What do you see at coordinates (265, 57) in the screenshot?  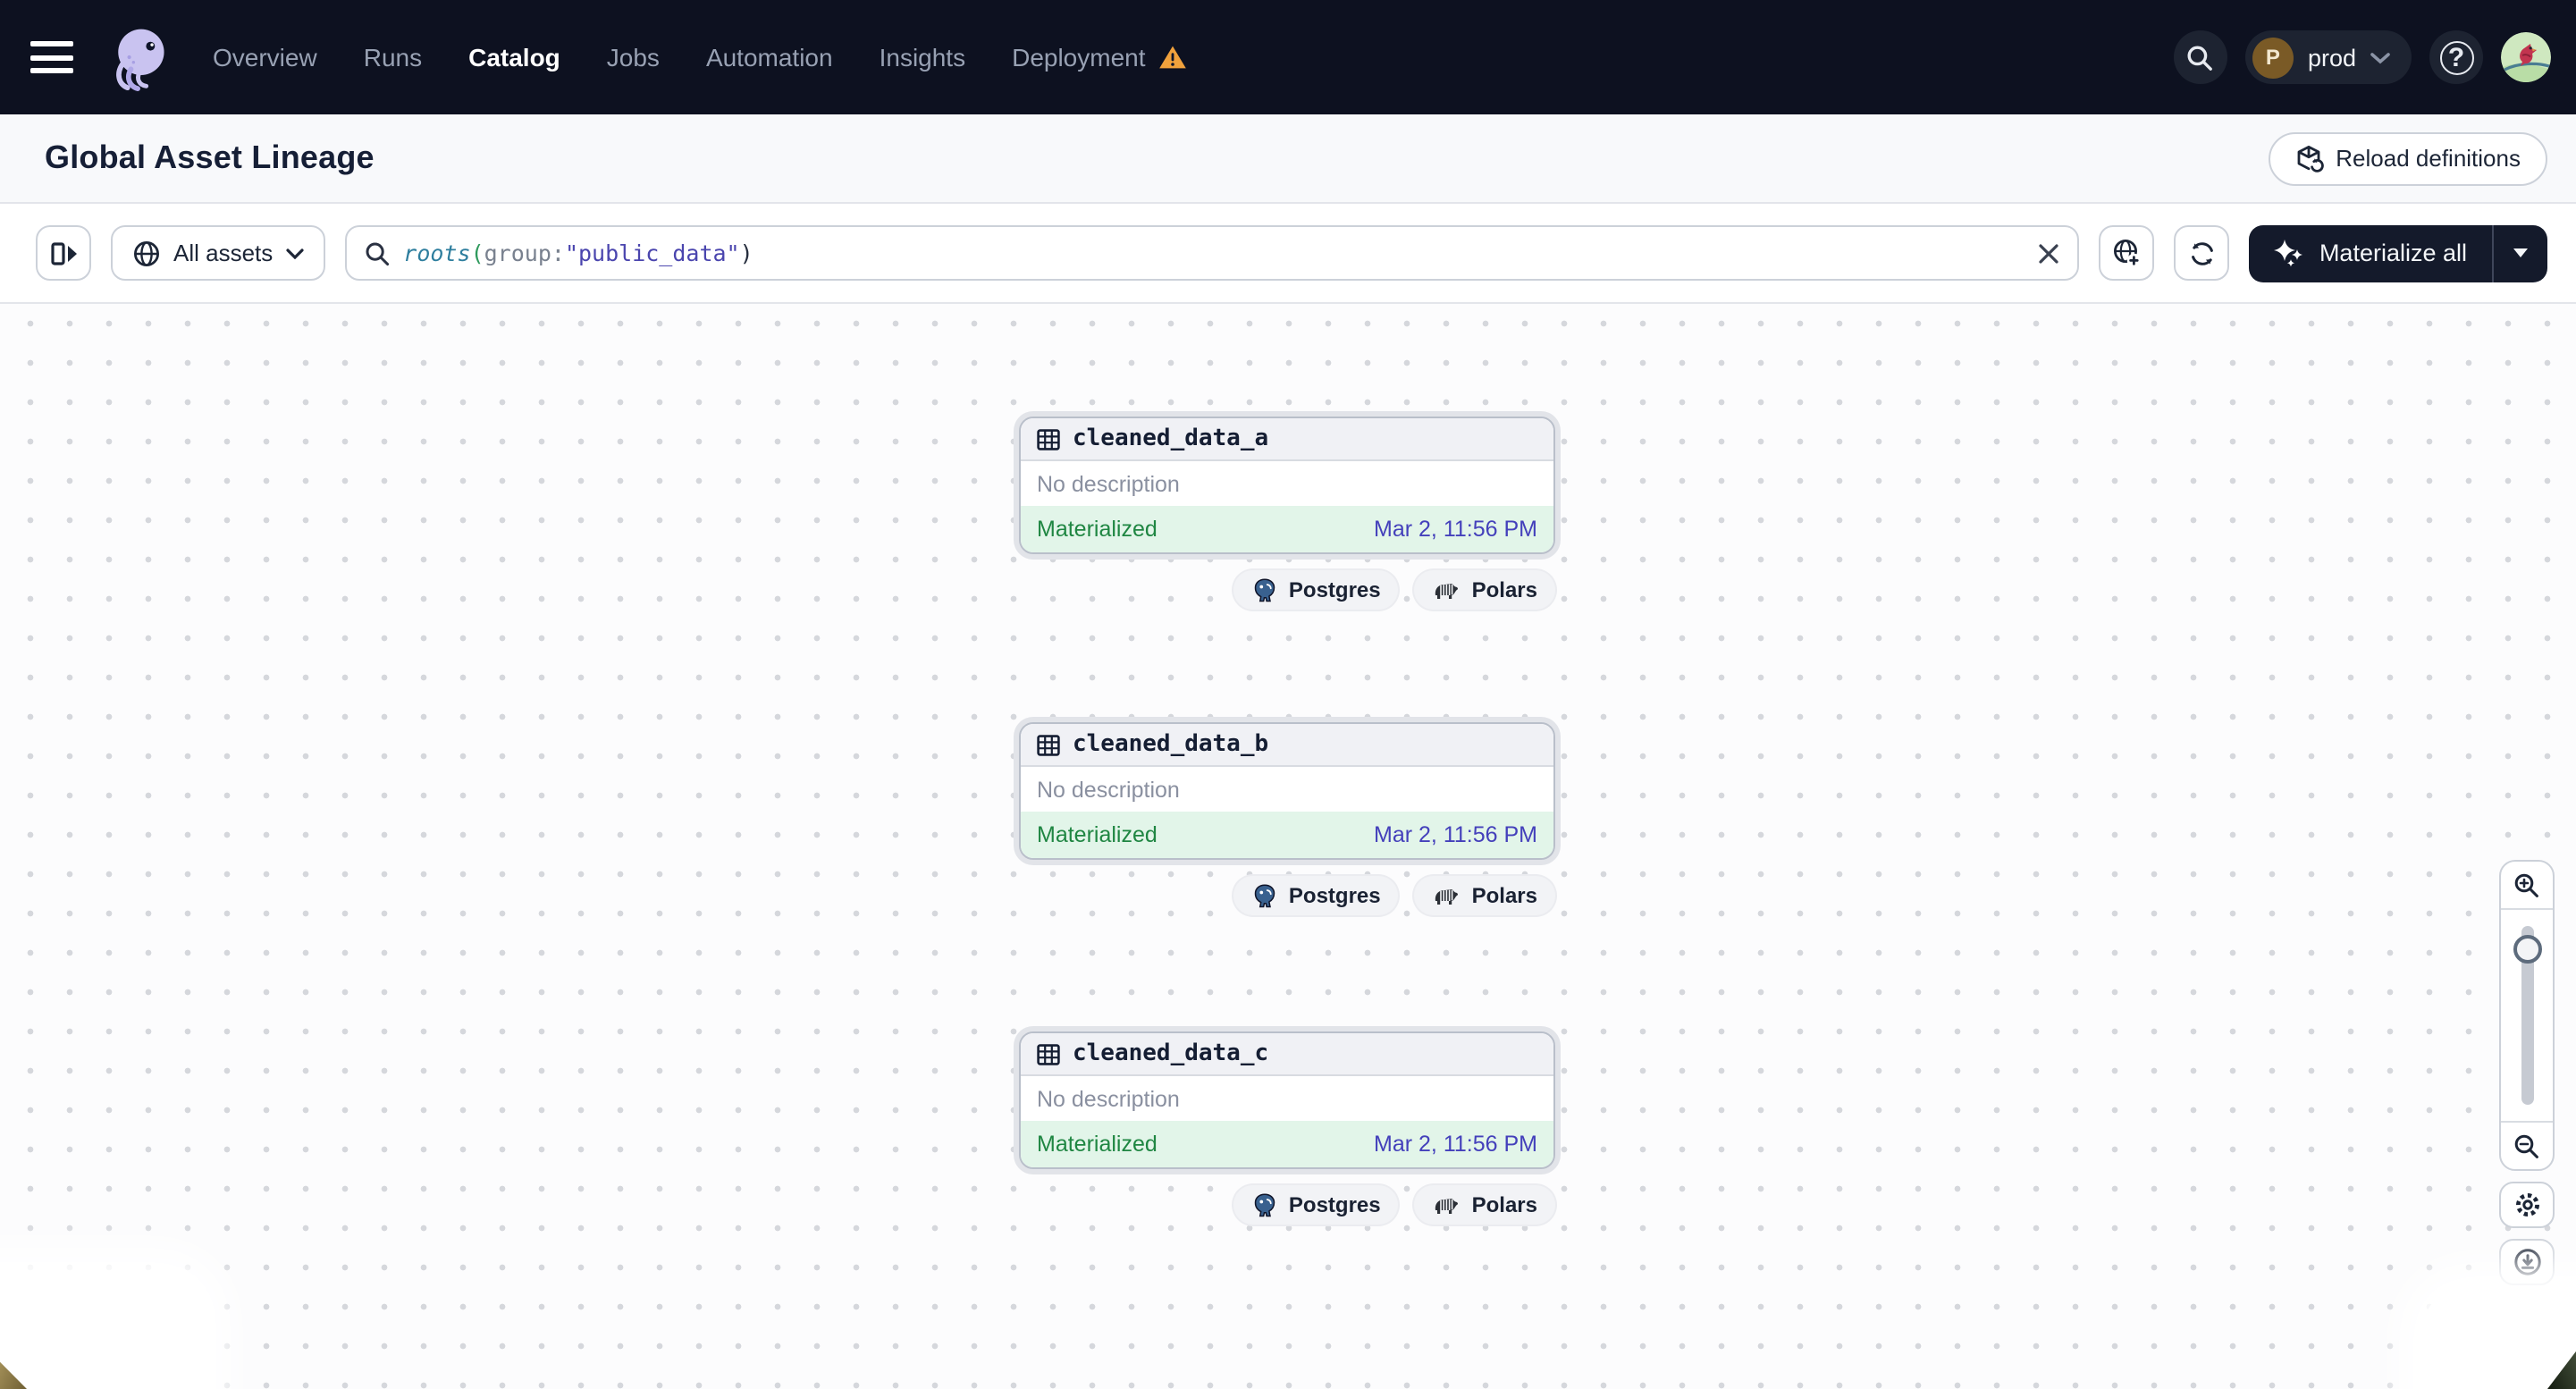 I see `nav-item-overview: Overview` at bounding box center [265, 57].